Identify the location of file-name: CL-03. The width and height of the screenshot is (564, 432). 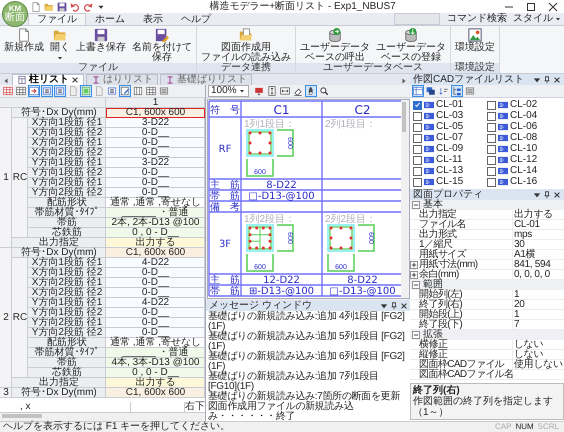
(450, 116).